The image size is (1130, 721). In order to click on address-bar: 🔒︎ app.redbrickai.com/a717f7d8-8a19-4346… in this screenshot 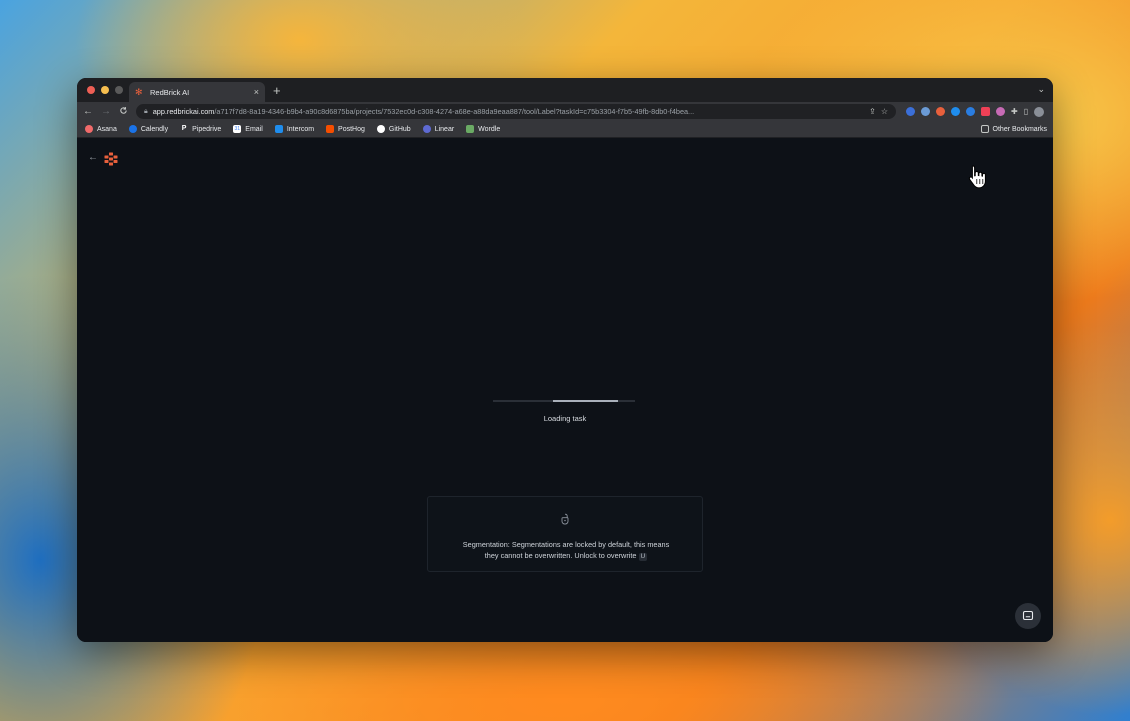, I will do `click(516, 111)`.